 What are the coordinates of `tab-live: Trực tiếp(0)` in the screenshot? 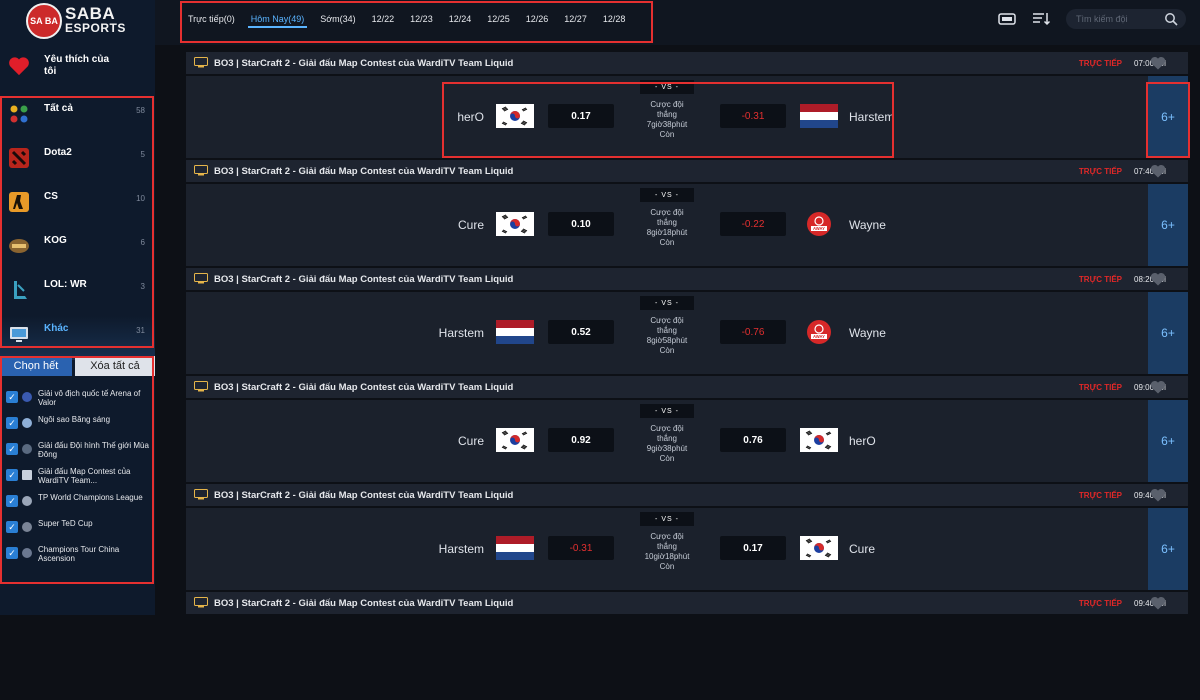 It's located at (211, 20).